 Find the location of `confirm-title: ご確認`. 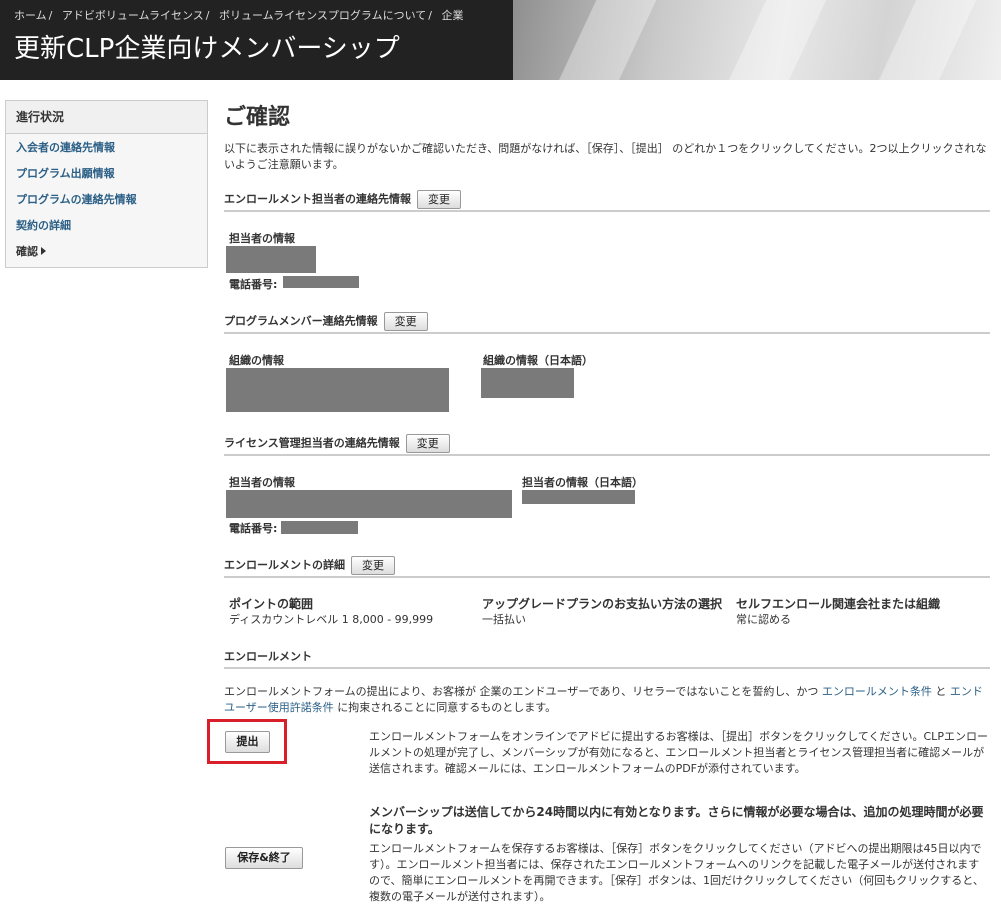

confirm-title: ご確認 is located at coordinates (257, 117).